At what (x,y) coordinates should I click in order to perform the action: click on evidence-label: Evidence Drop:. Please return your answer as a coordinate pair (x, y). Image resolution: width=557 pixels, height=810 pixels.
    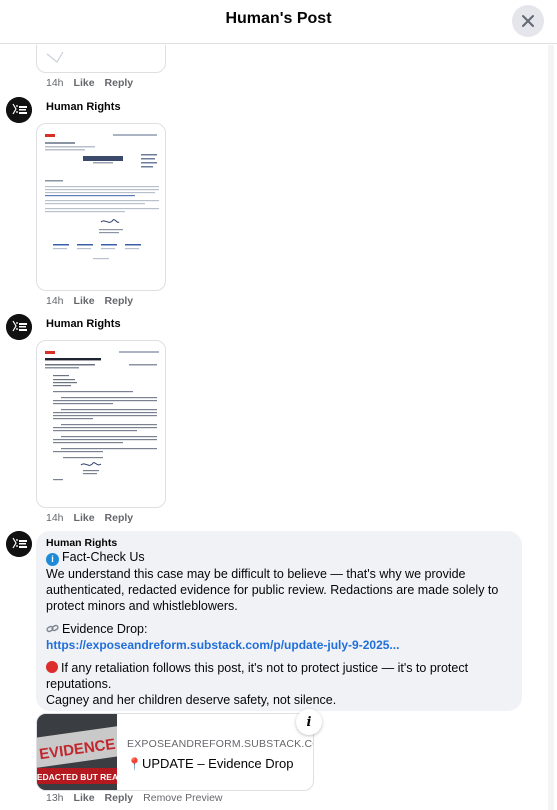
    Looking at the image, I should click on (105, 629).